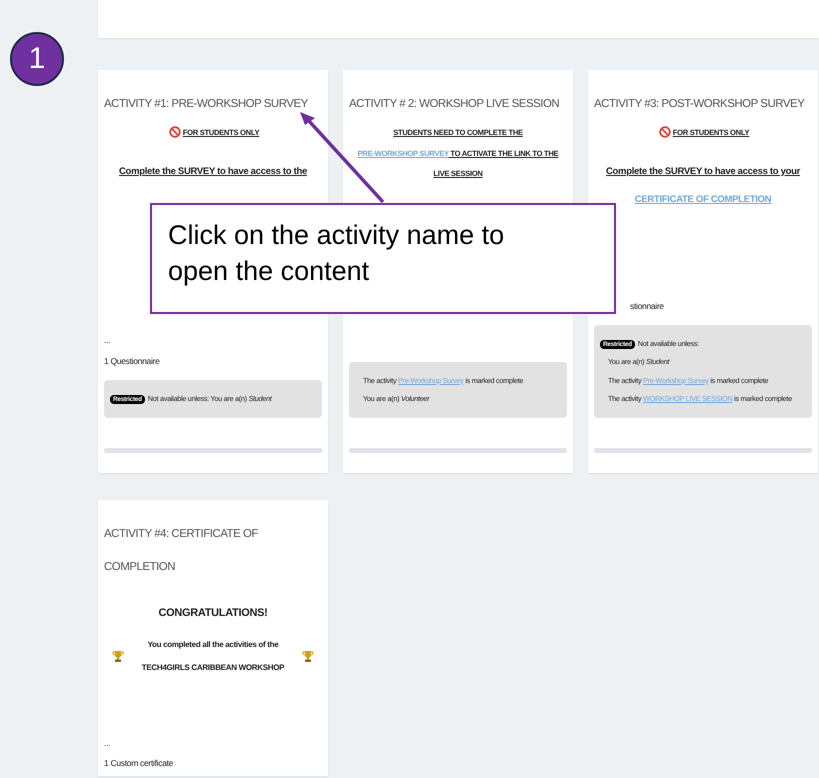 This screenshot has width=819, height=778. What do you see at coordinates (132, 361) in the screenshot?
I see `activity-info: 1 Questionnaire` at bounding box center [132, 361].